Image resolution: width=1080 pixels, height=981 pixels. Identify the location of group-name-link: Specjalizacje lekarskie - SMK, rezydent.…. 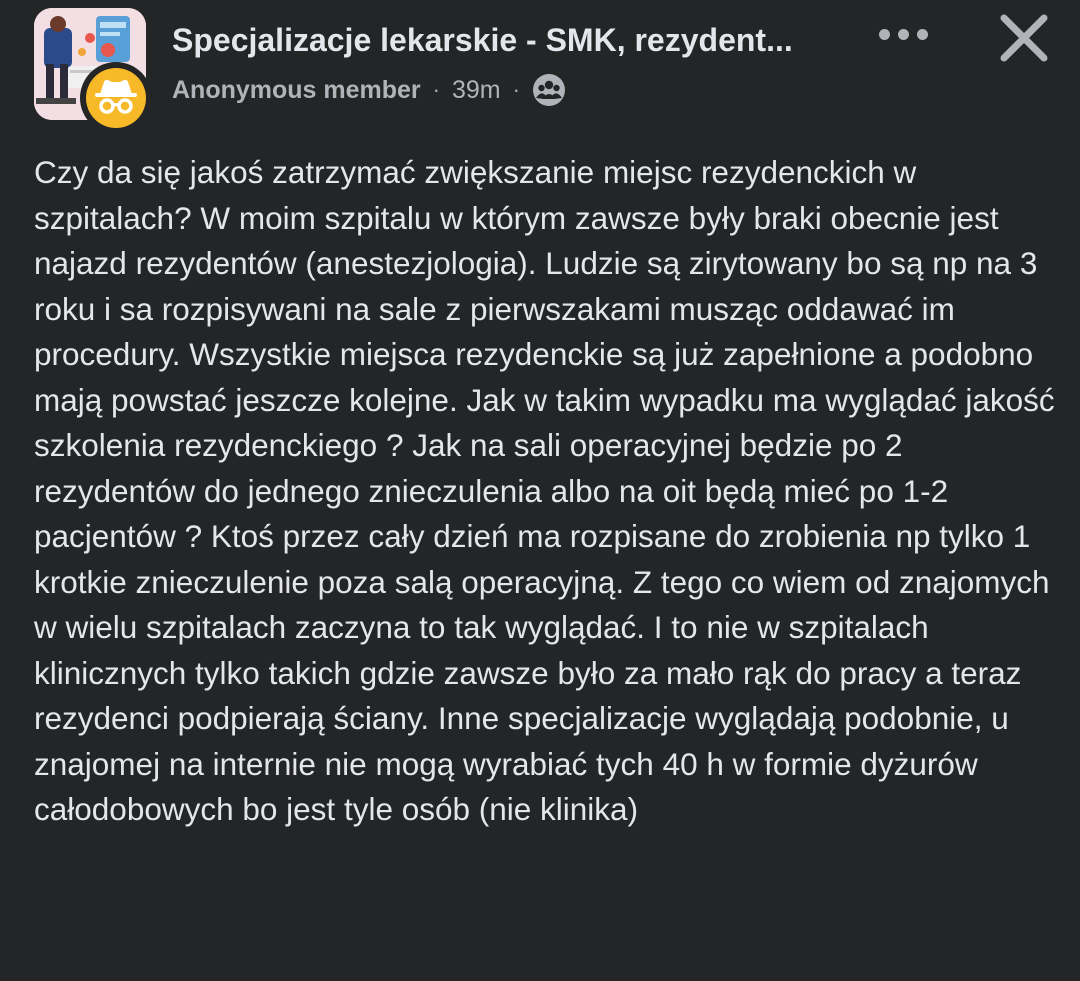
(504, 40).